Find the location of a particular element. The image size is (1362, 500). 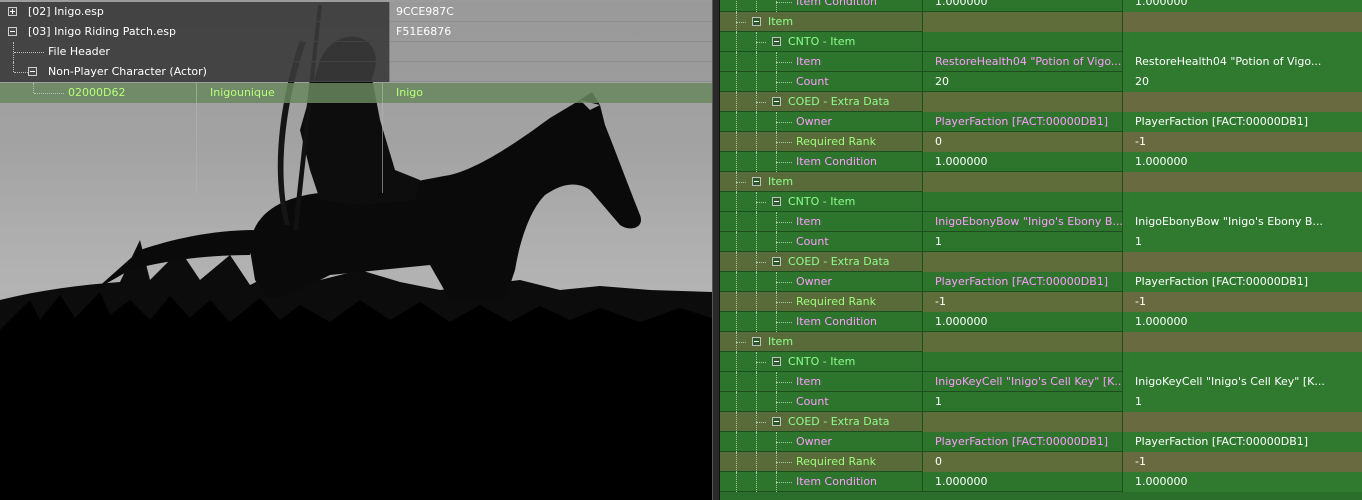

field-label: CNTO - Item is located at coordinates (822, 201).